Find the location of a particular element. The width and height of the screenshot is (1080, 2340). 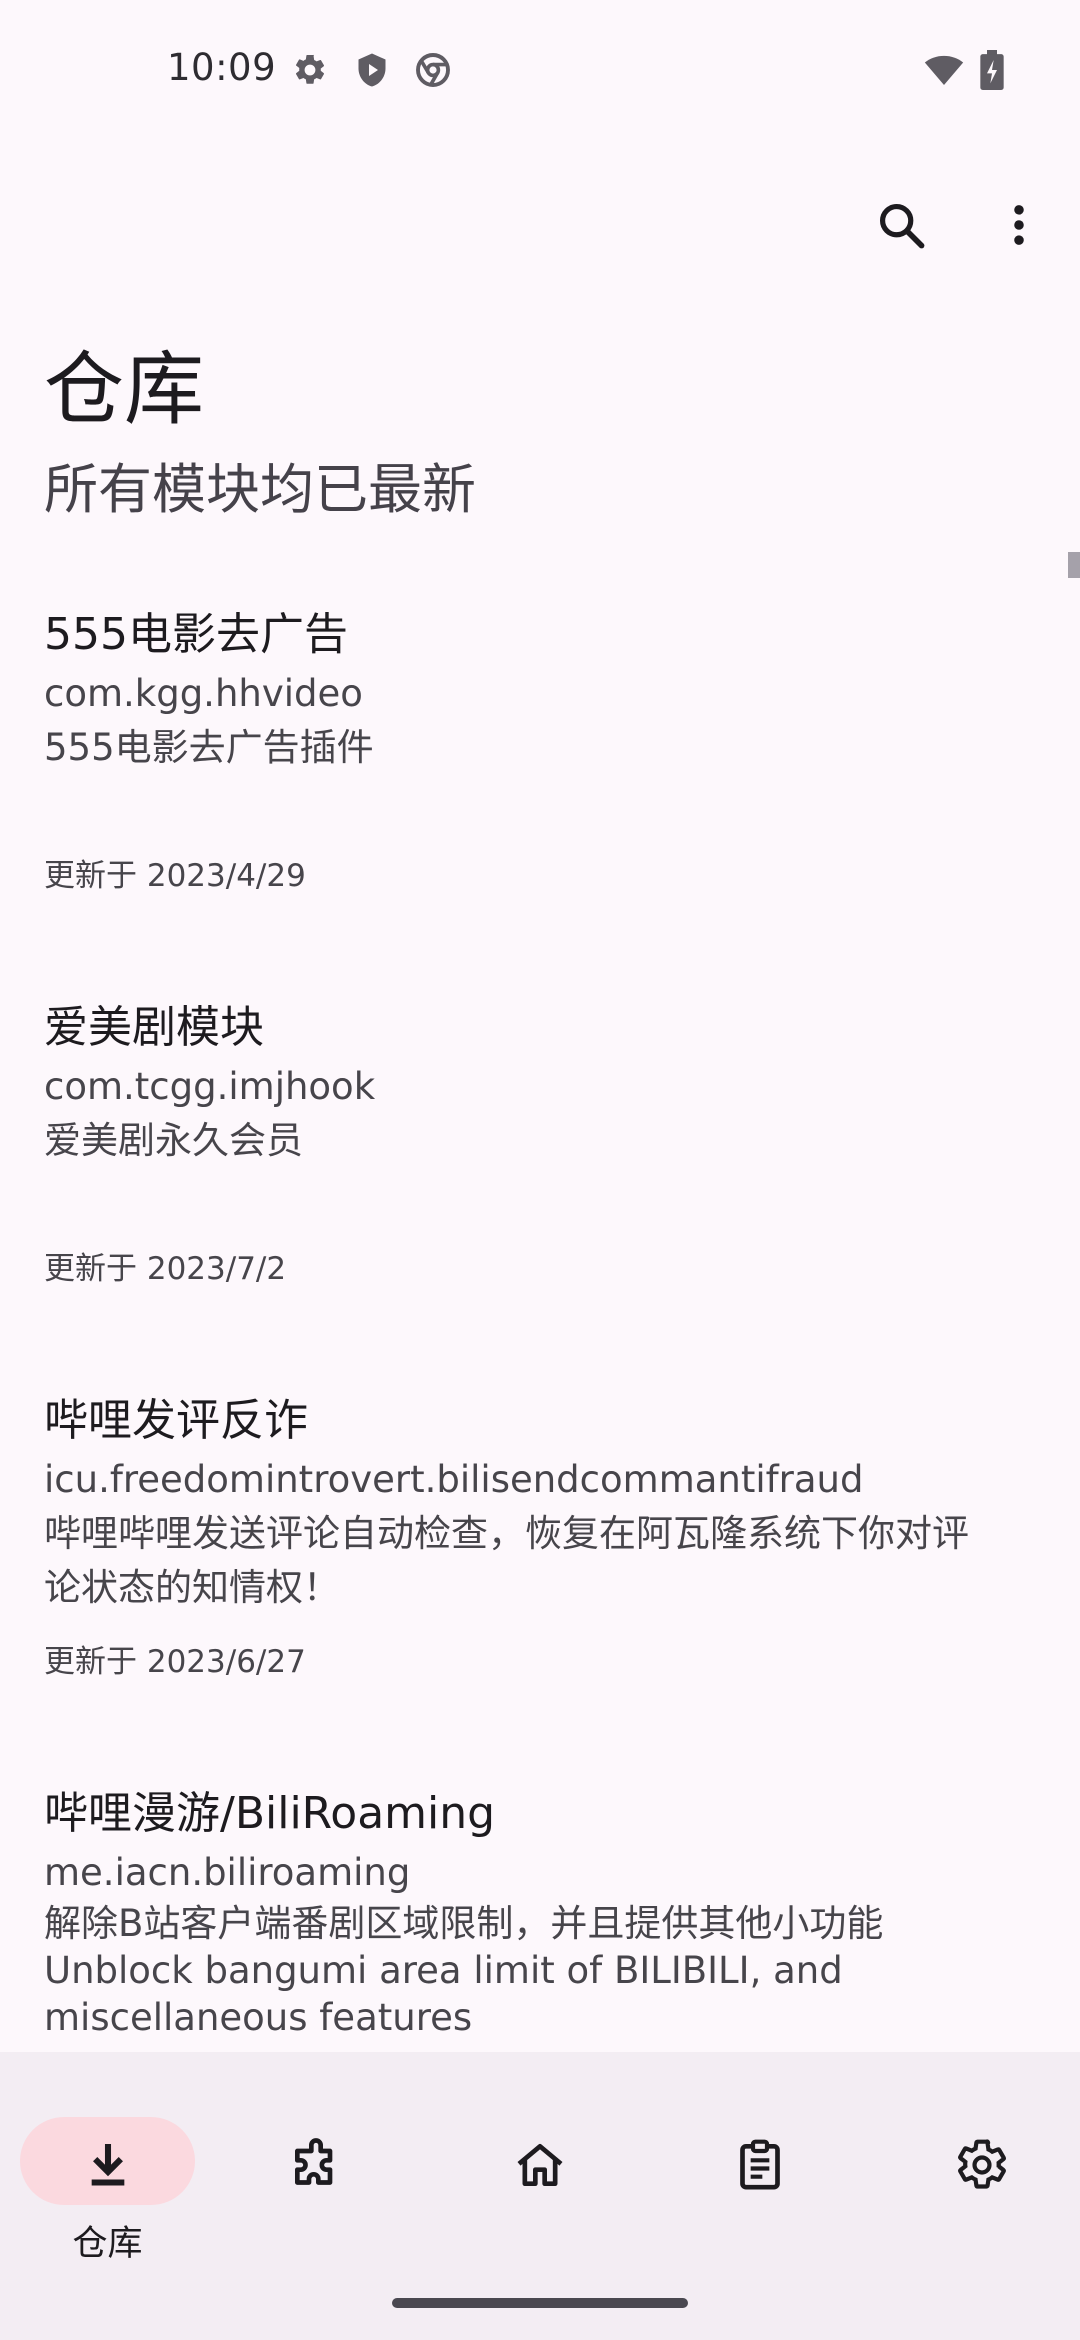

nav-item-home is located at coordinates (552, 2167).